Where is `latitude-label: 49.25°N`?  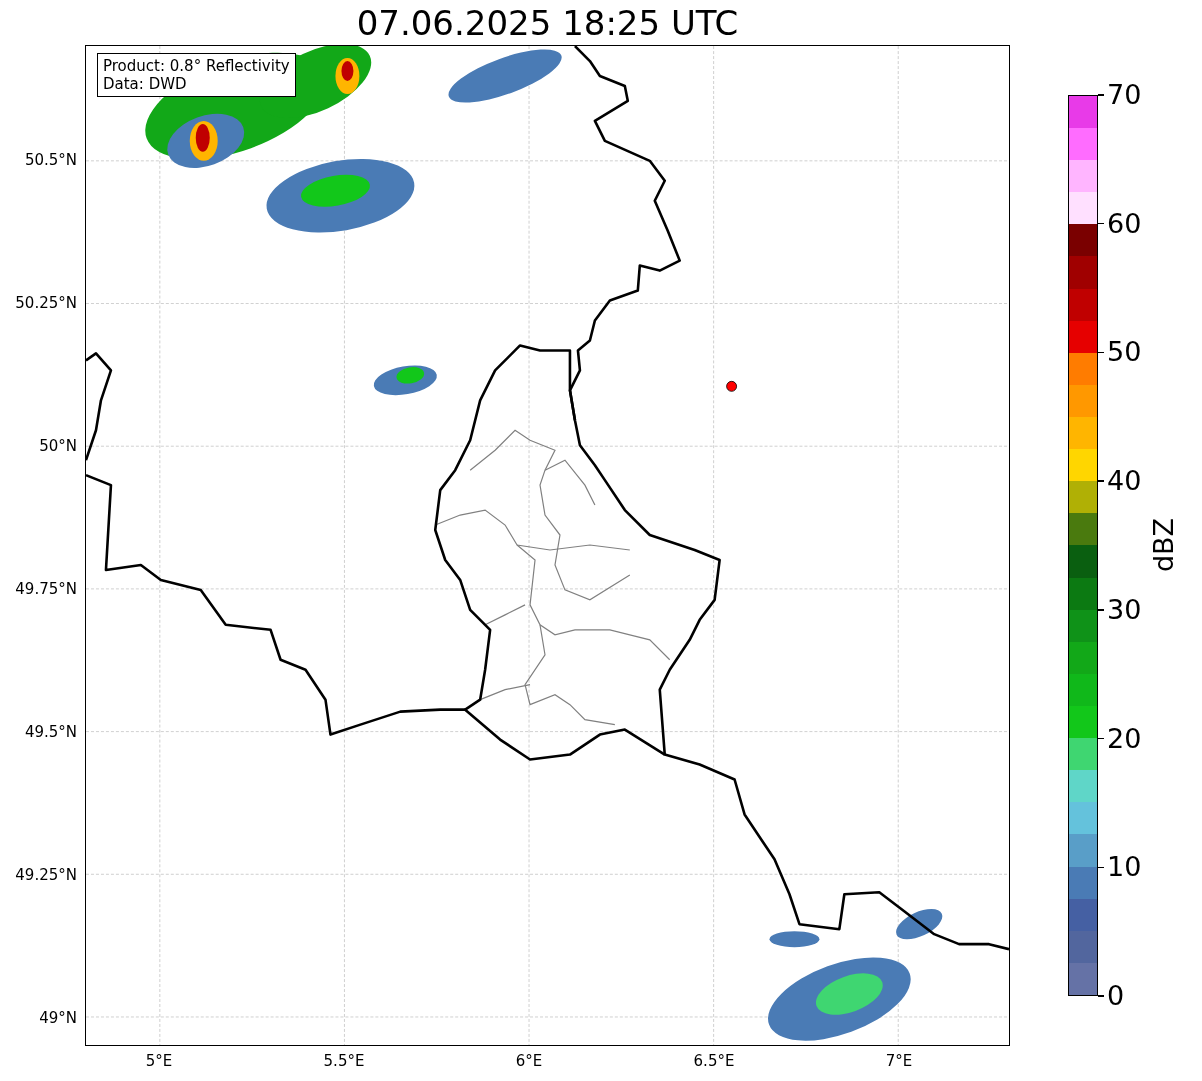
latitude-label: 49.25°N is located at coordinates (46, 875).